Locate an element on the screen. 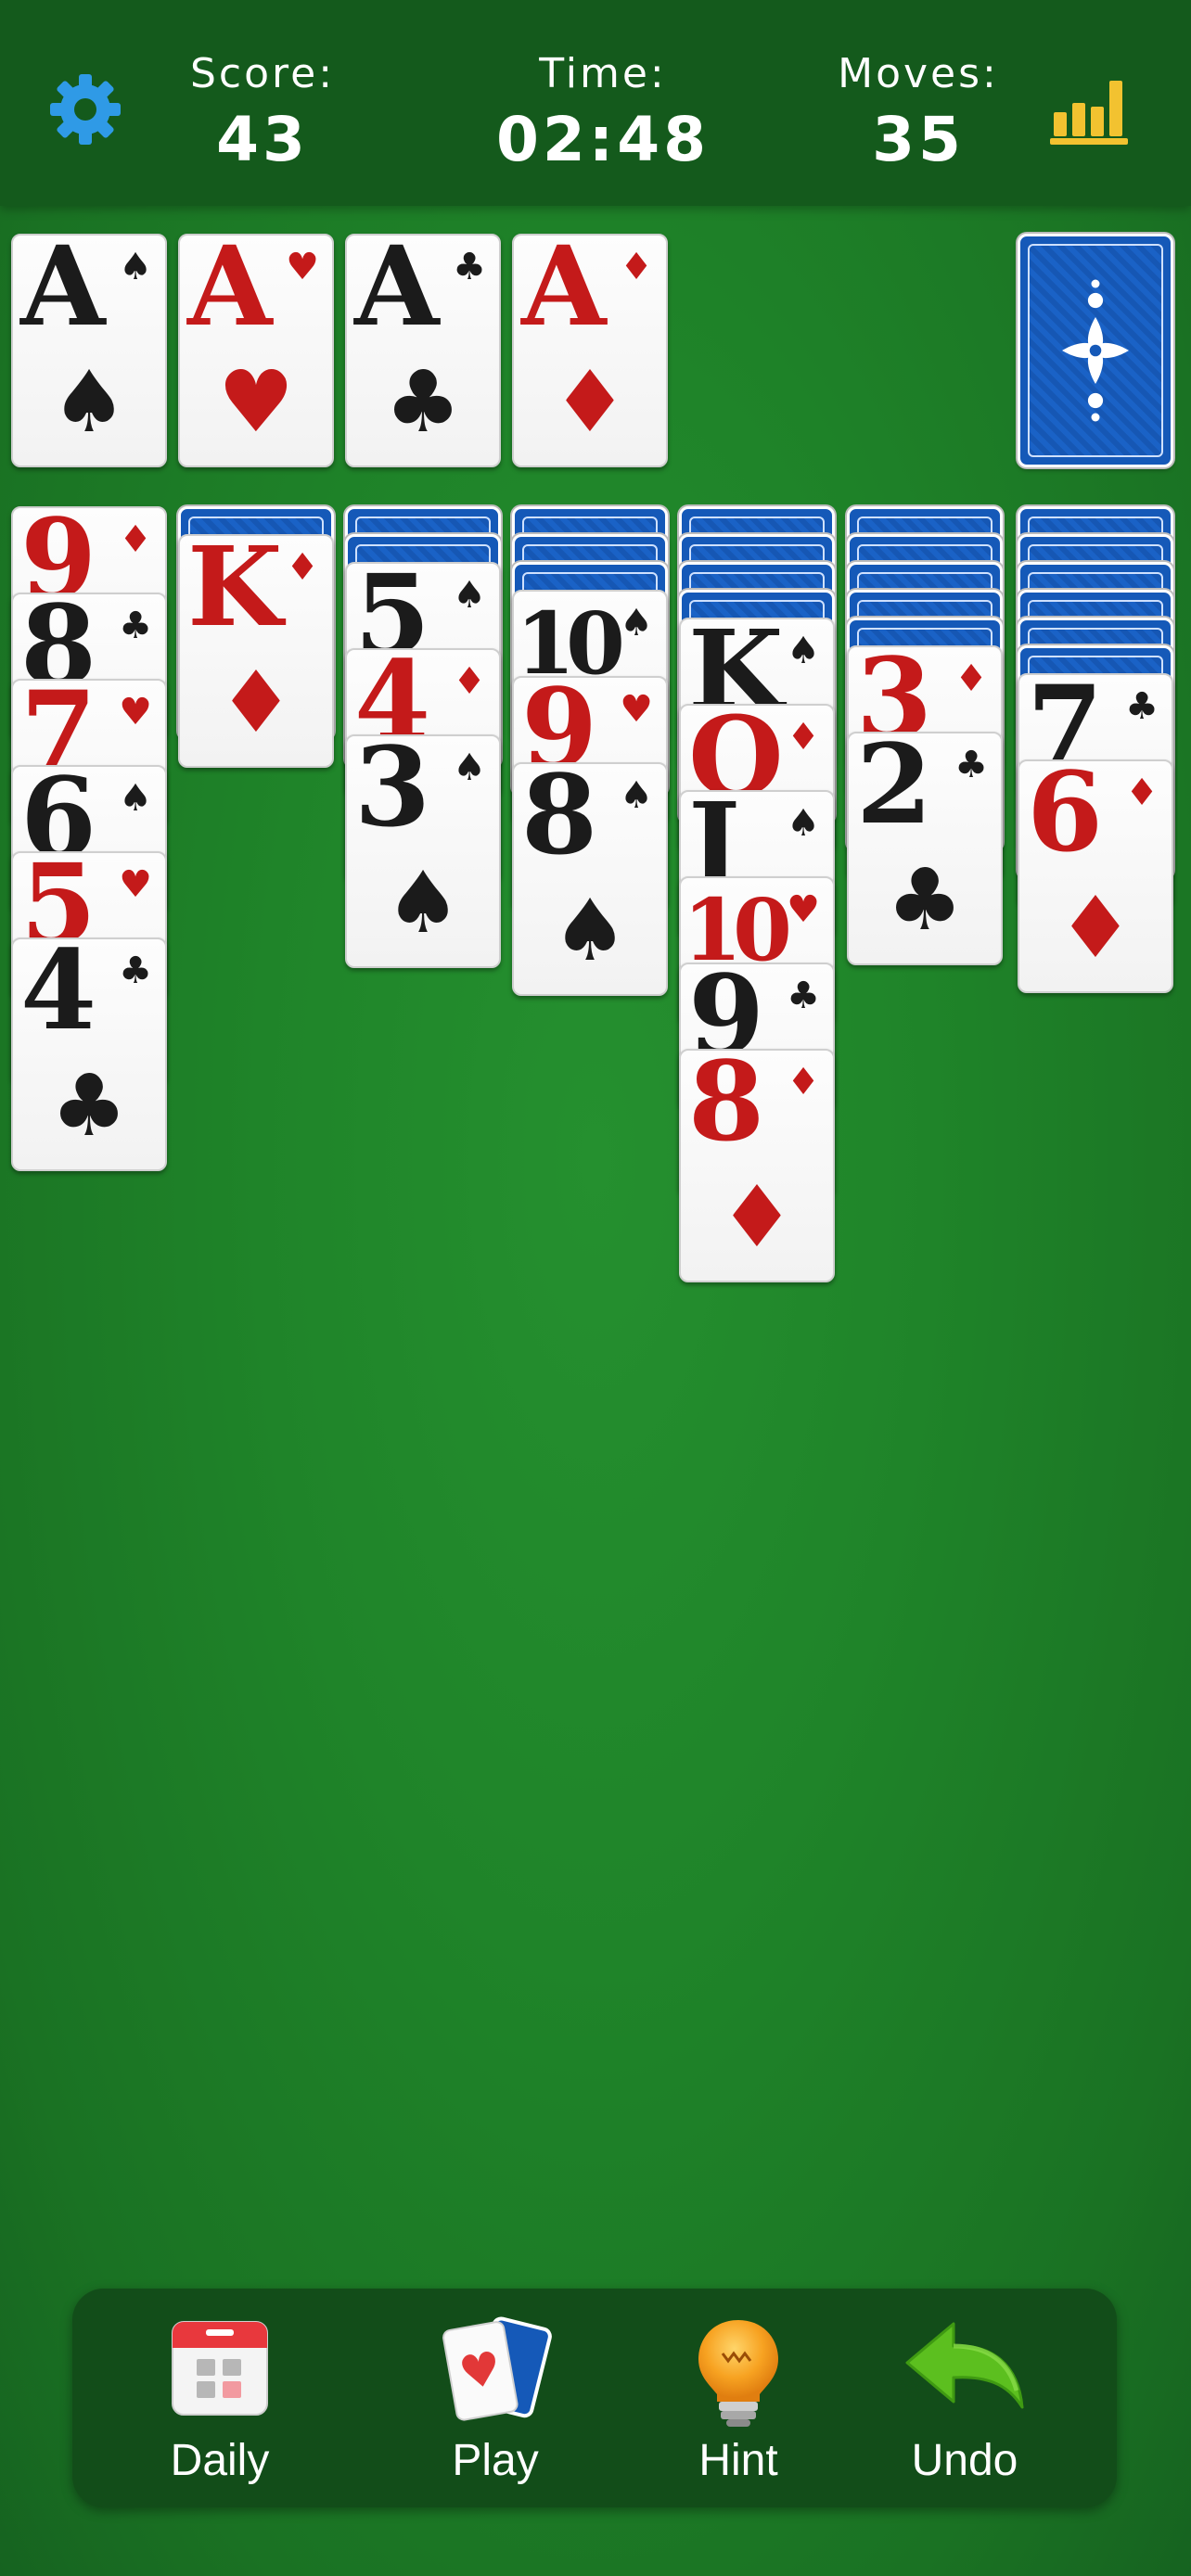  card-suit-large: ♥ is located at coordinates (256, 402).